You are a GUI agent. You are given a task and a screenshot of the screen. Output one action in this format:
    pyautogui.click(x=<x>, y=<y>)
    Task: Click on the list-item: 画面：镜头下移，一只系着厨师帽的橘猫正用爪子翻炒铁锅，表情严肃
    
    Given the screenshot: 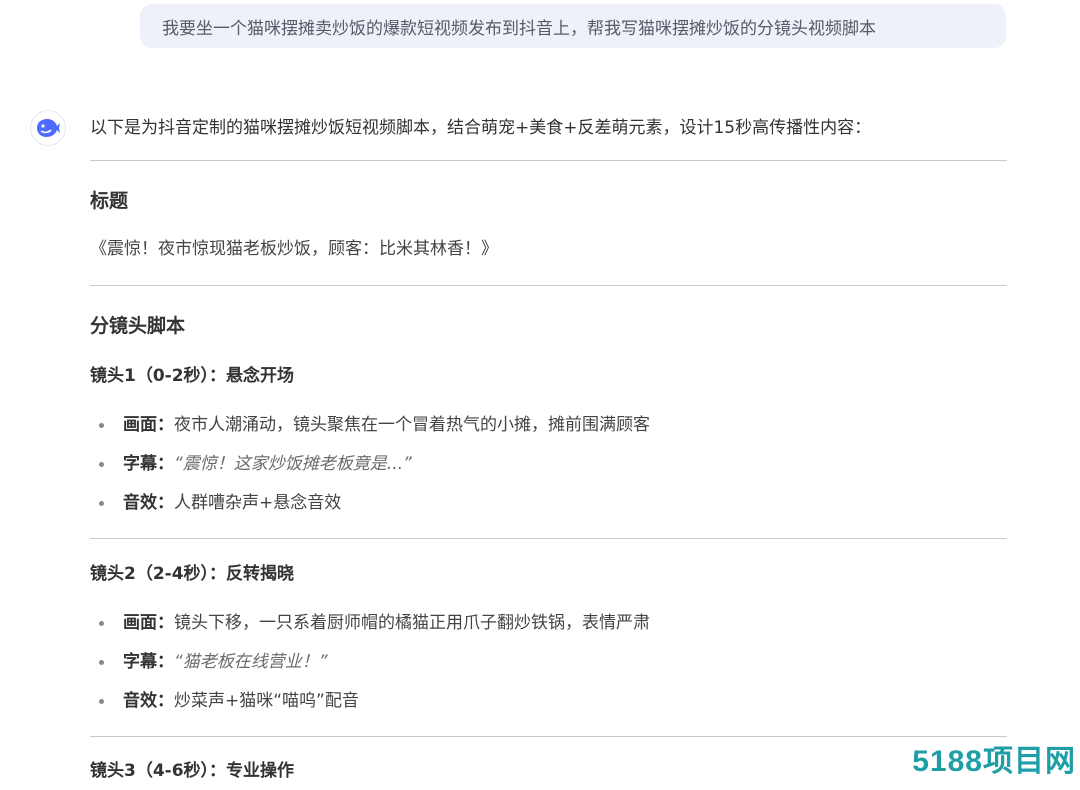 What is the action you would take?
    pyautogui.click(x=548, y=623)
    